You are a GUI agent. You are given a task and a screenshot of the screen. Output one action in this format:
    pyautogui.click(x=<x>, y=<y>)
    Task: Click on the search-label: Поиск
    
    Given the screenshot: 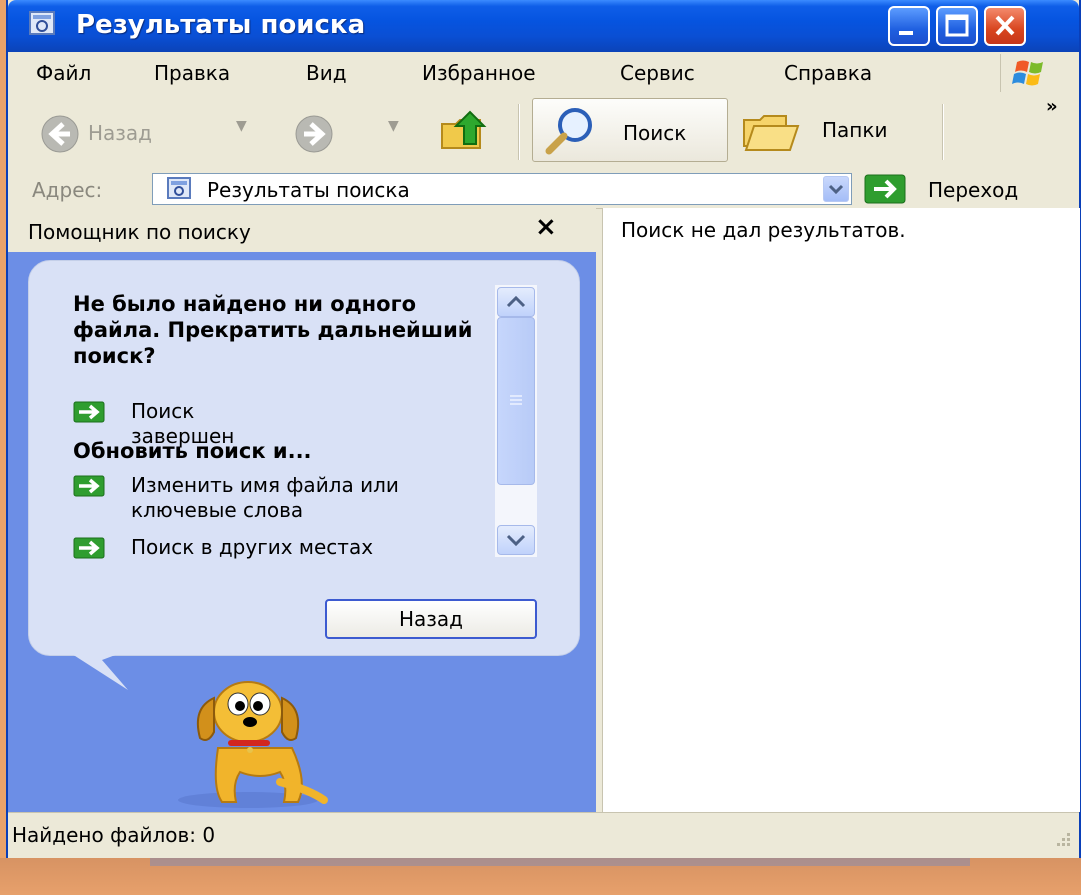 What is the action you would take?
    pyautogui.click(x=655, y=133)
    